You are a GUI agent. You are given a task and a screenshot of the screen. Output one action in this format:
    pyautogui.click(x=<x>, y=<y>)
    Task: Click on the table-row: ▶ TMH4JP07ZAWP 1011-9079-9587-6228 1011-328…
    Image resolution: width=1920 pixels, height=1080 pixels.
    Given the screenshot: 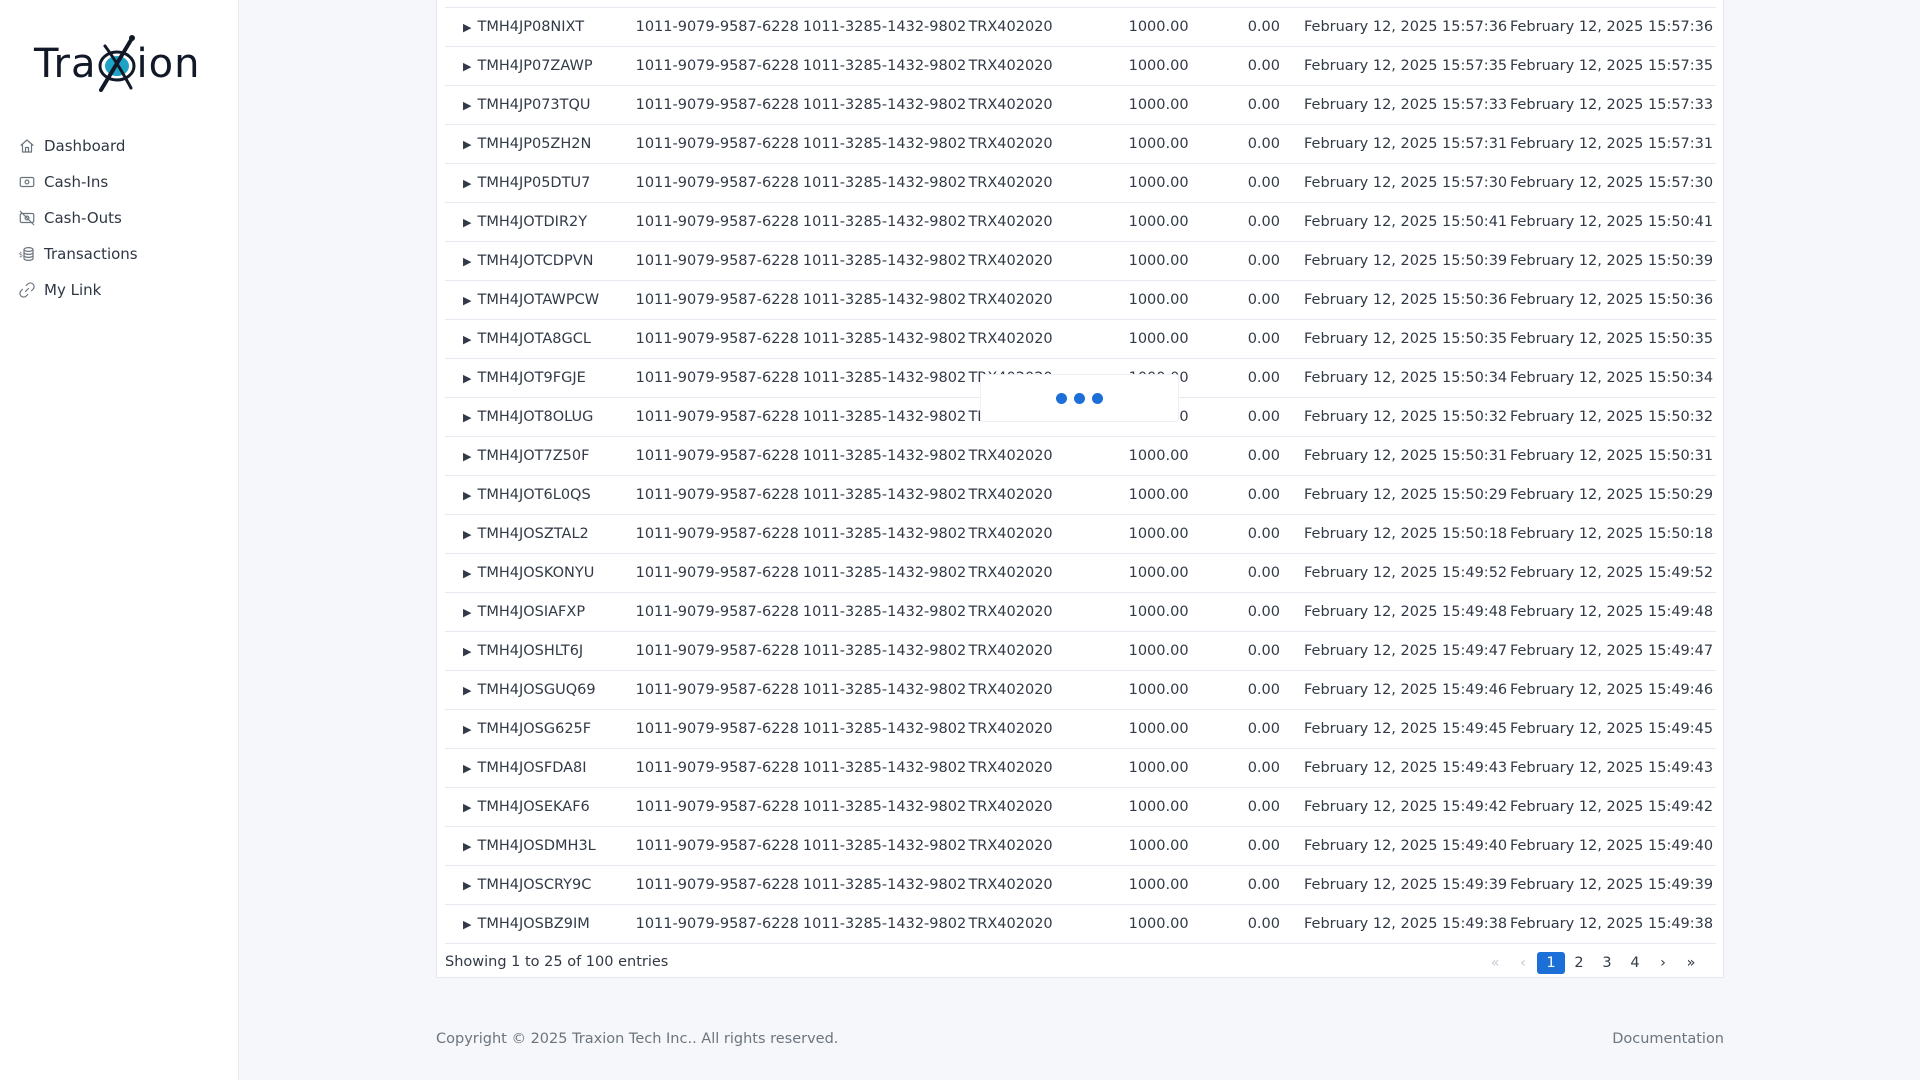 What is the action you would take?
    pyautogui.click(x=1080, y=66)
    